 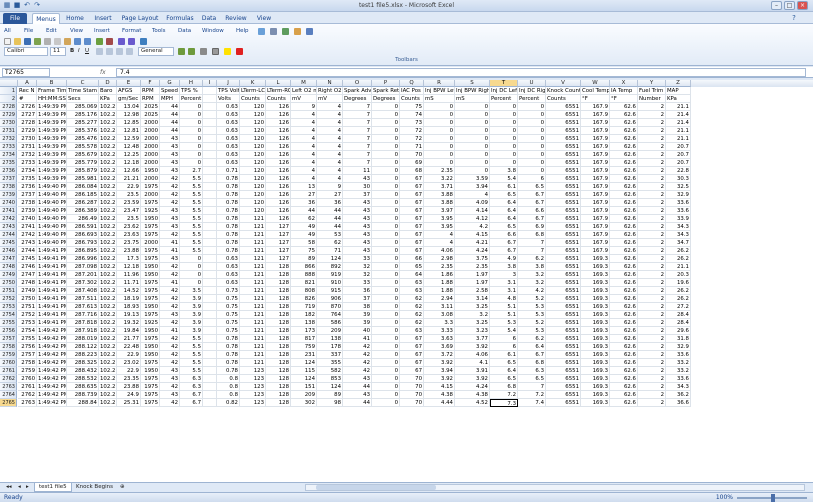 What do you see at coordinates (150, 347) in the screenshot?
I see `cell-f: 1950` at bounding box center [150, 347].